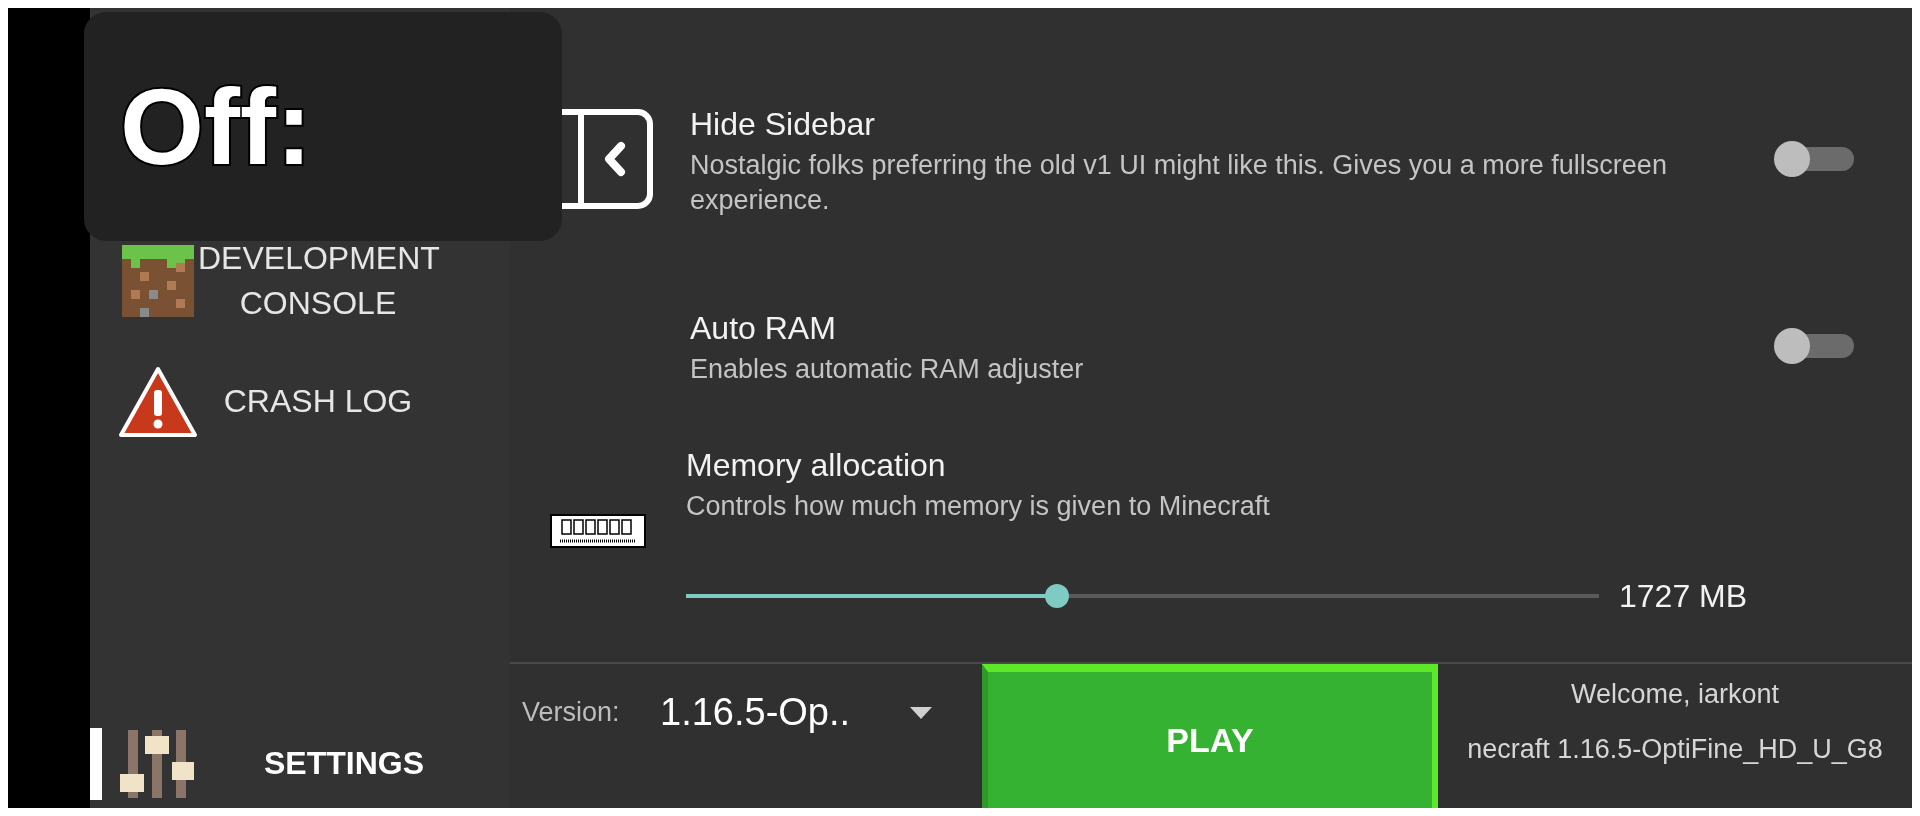  What do you see at coordinates (216, 126) in the screenshot?
I see `caption-text: Off:` at bounding box center [216, 126].